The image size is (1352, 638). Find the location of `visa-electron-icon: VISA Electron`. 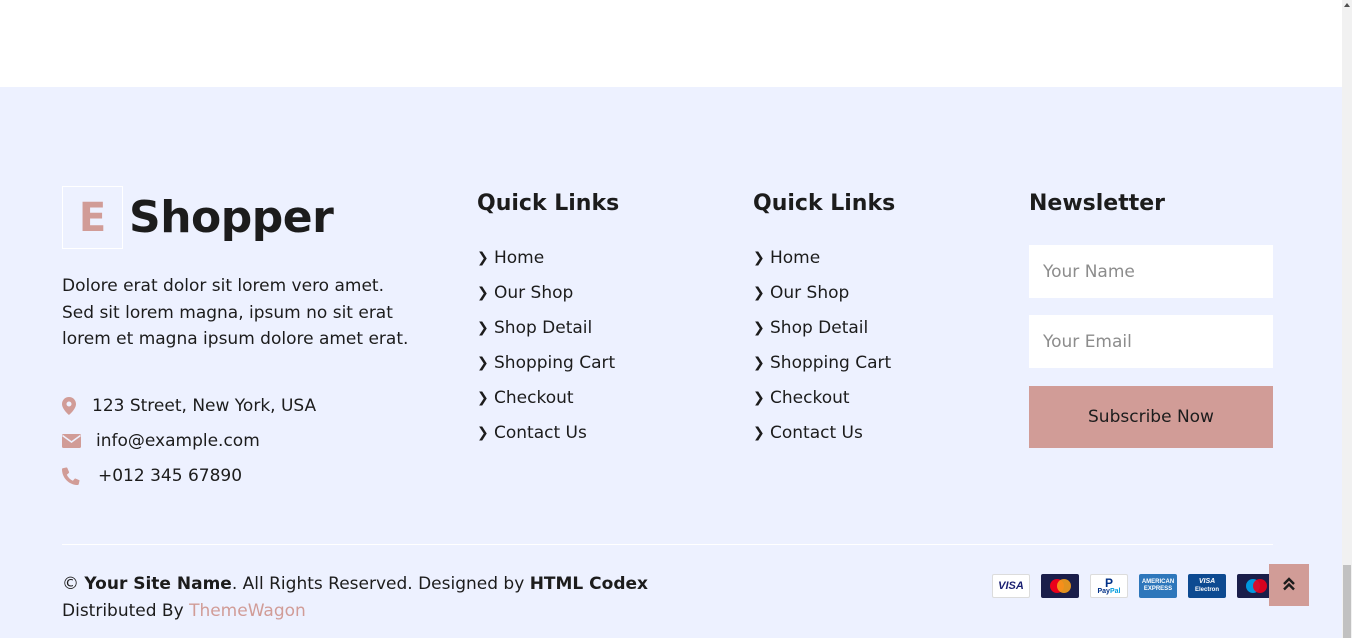

visa-electron-icon: VISA Electron is located at coordinates (1207, 586).